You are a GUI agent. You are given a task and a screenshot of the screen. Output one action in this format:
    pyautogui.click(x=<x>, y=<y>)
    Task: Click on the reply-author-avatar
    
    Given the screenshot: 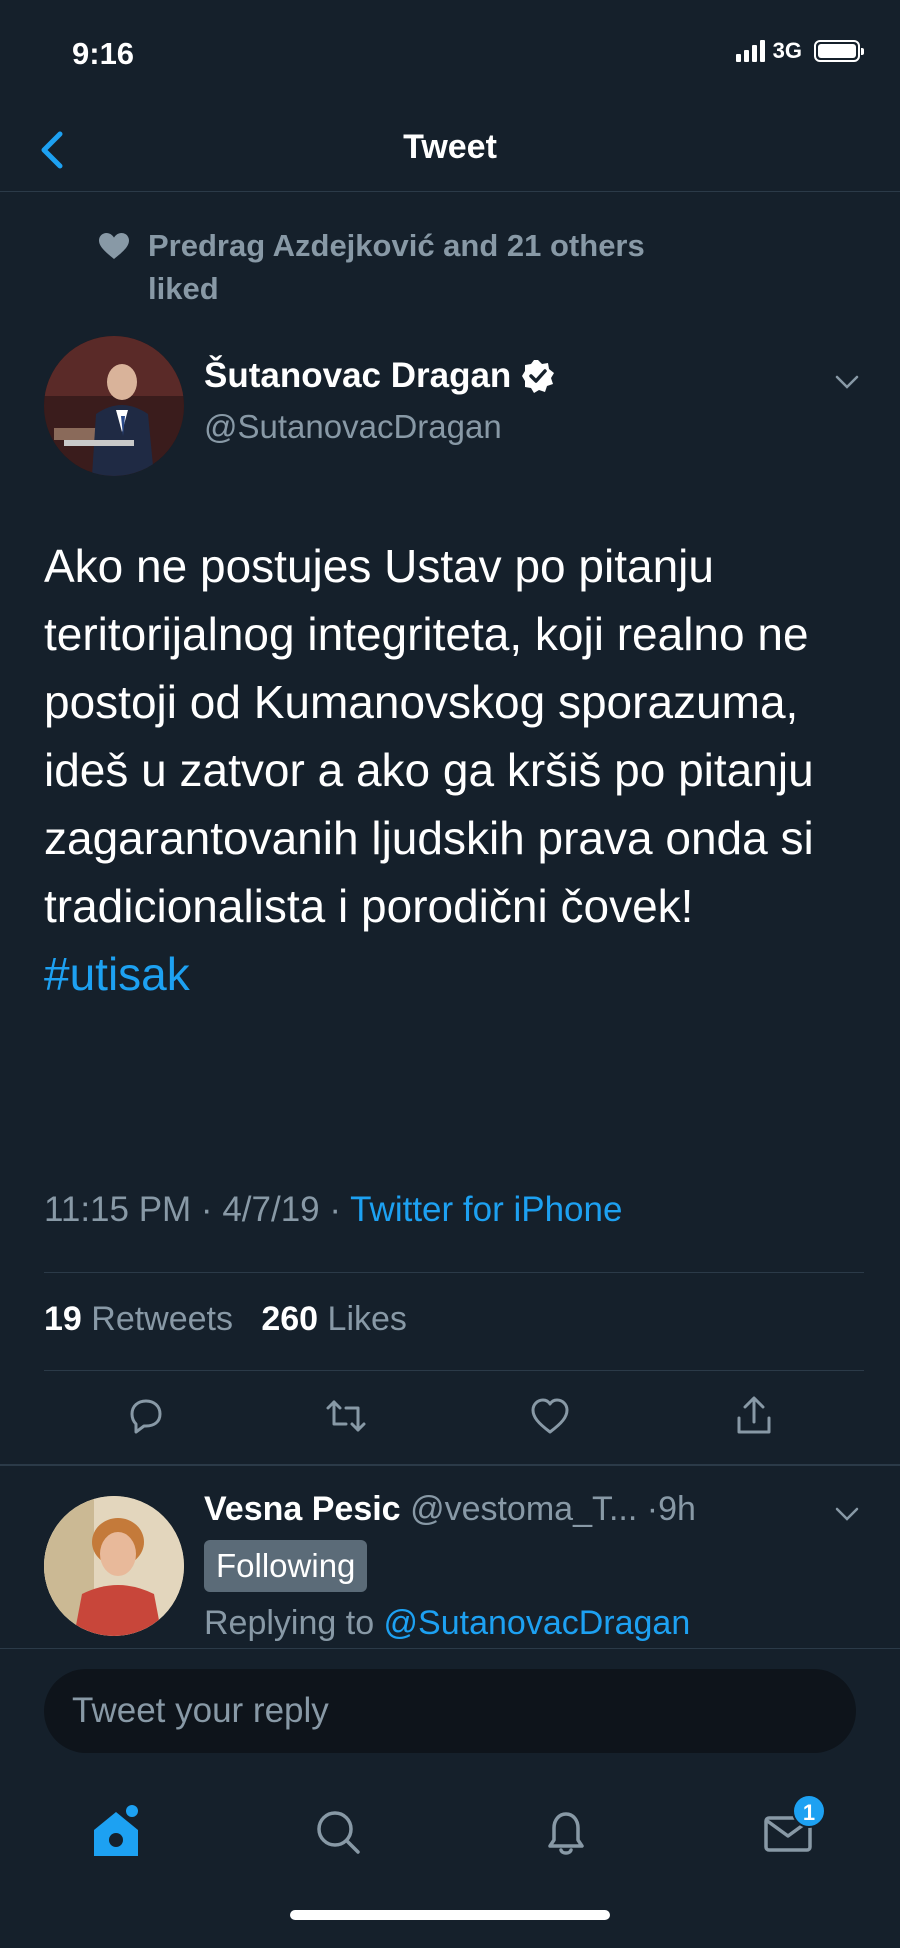 What is the action you would take?
    pyautogui.click(x=114, y=1566)
    